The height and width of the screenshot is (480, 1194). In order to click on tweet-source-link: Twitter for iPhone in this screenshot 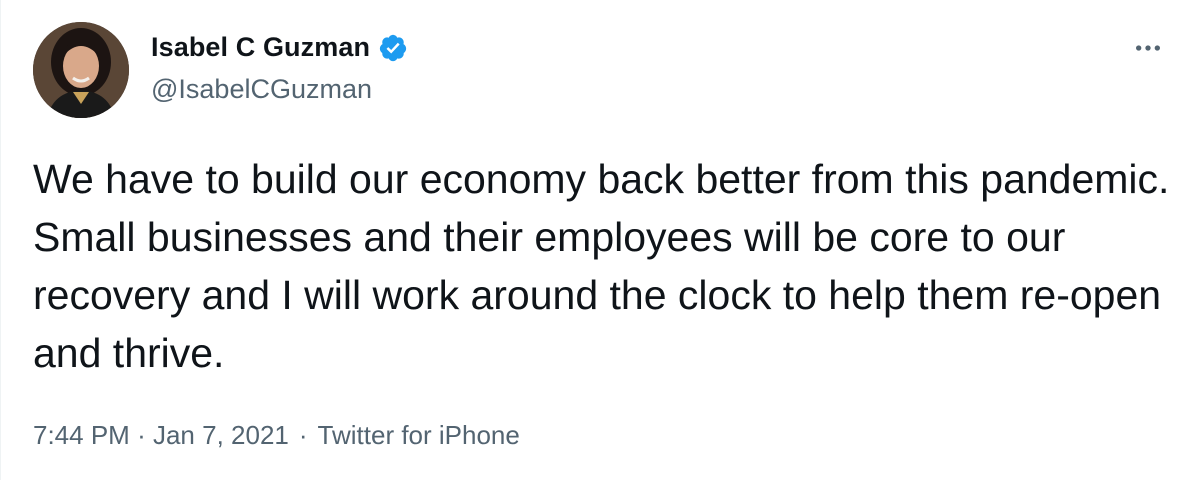, I will do `click(419, 435)`.